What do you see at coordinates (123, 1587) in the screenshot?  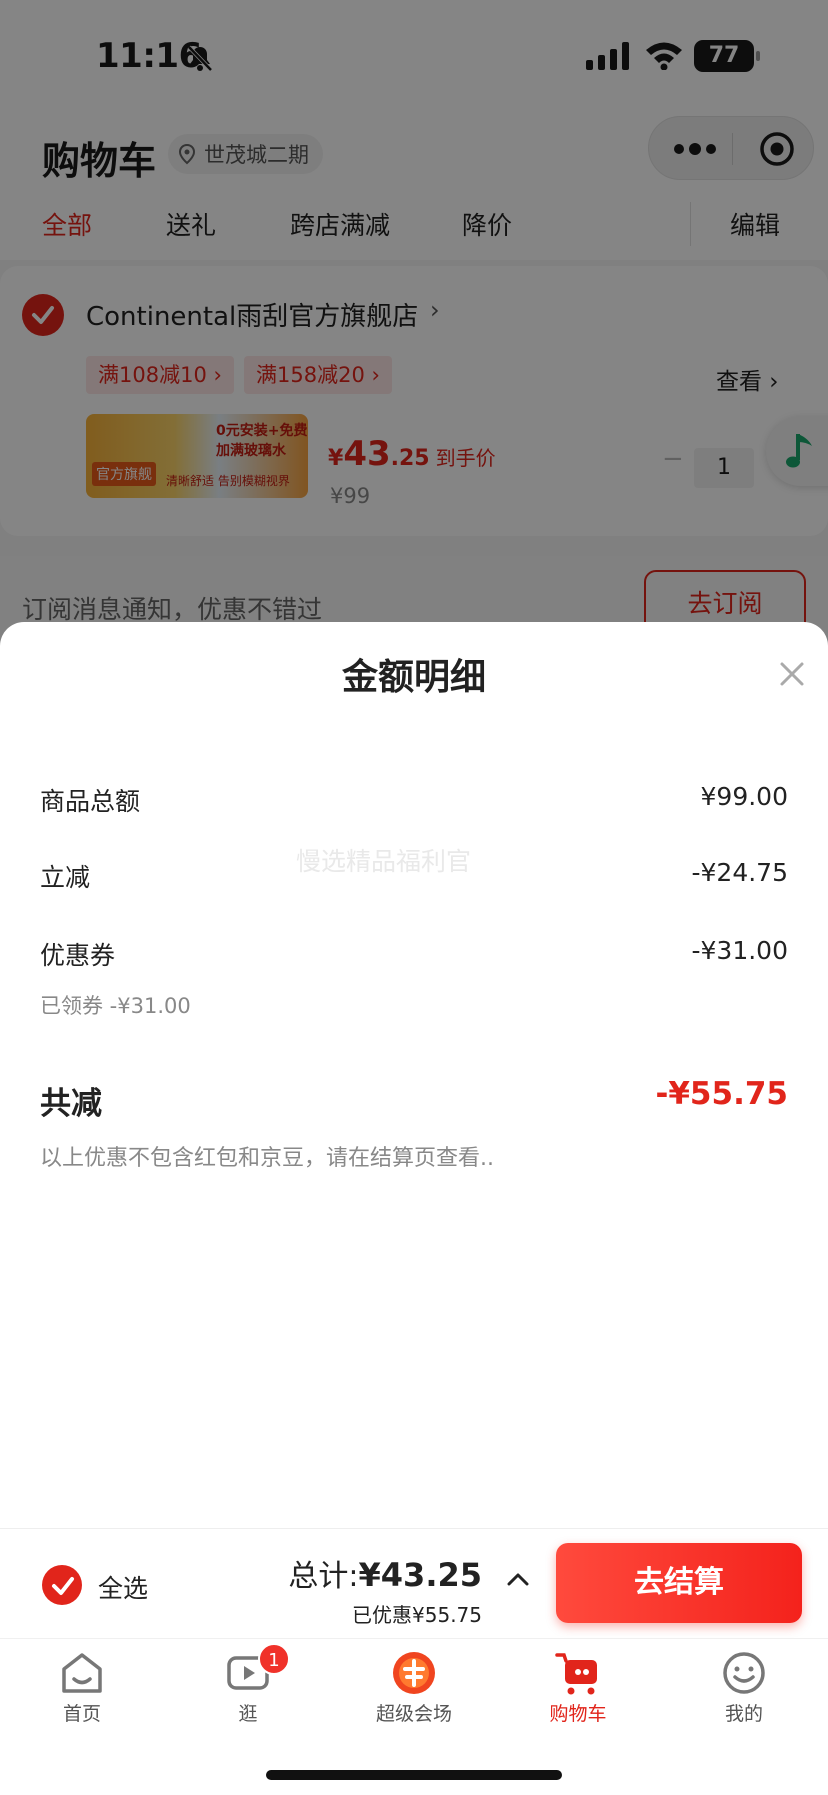 I see `select-all-label: 全选` at bounding box center [123, 1587].